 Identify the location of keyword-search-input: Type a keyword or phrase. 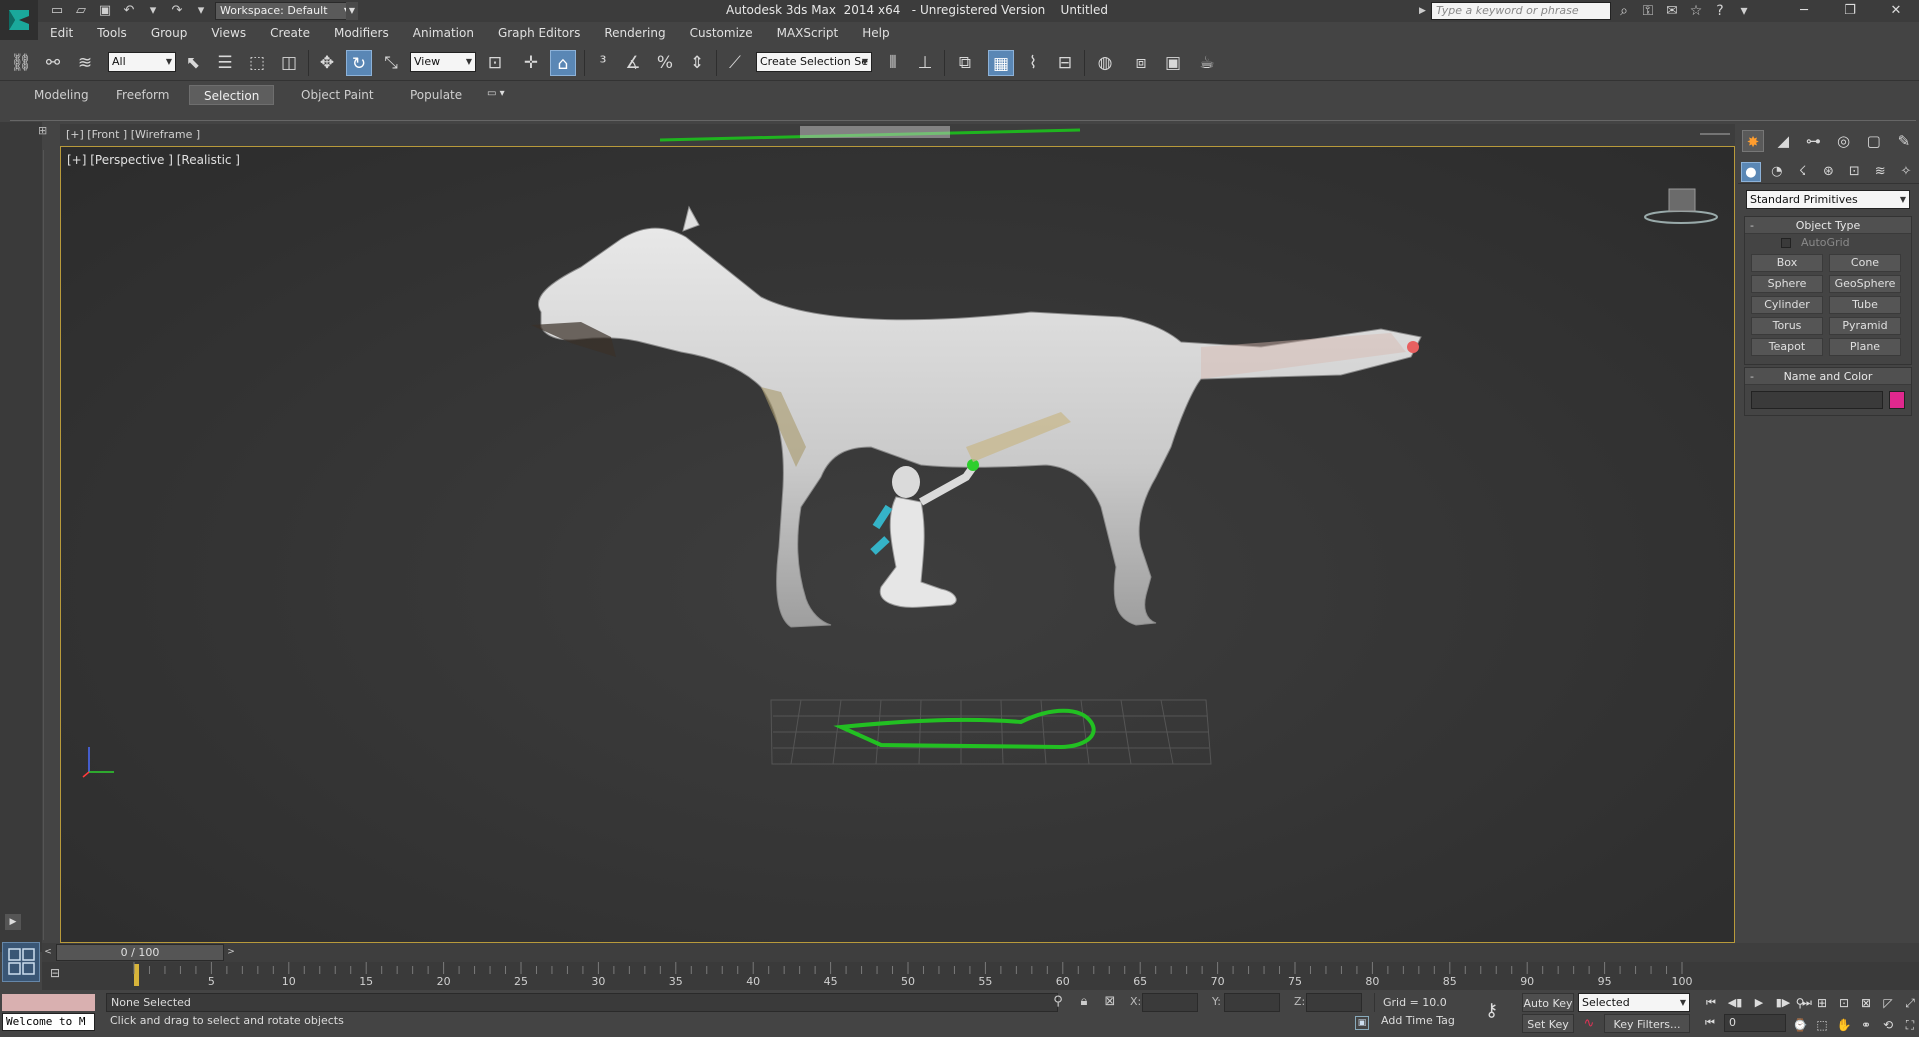
(1521, 11).